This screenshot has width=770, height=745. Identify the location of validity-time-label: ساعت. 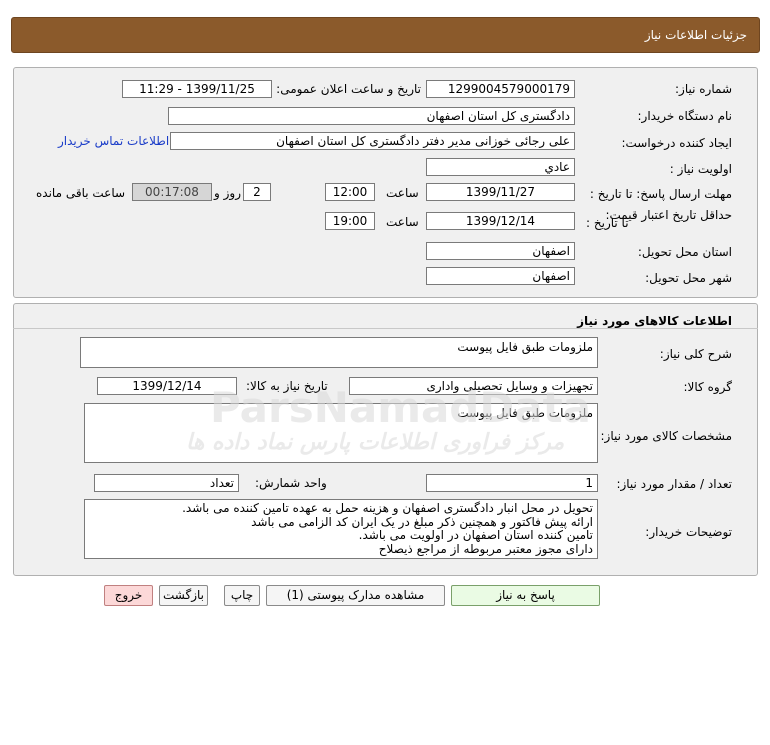
(402, 222).